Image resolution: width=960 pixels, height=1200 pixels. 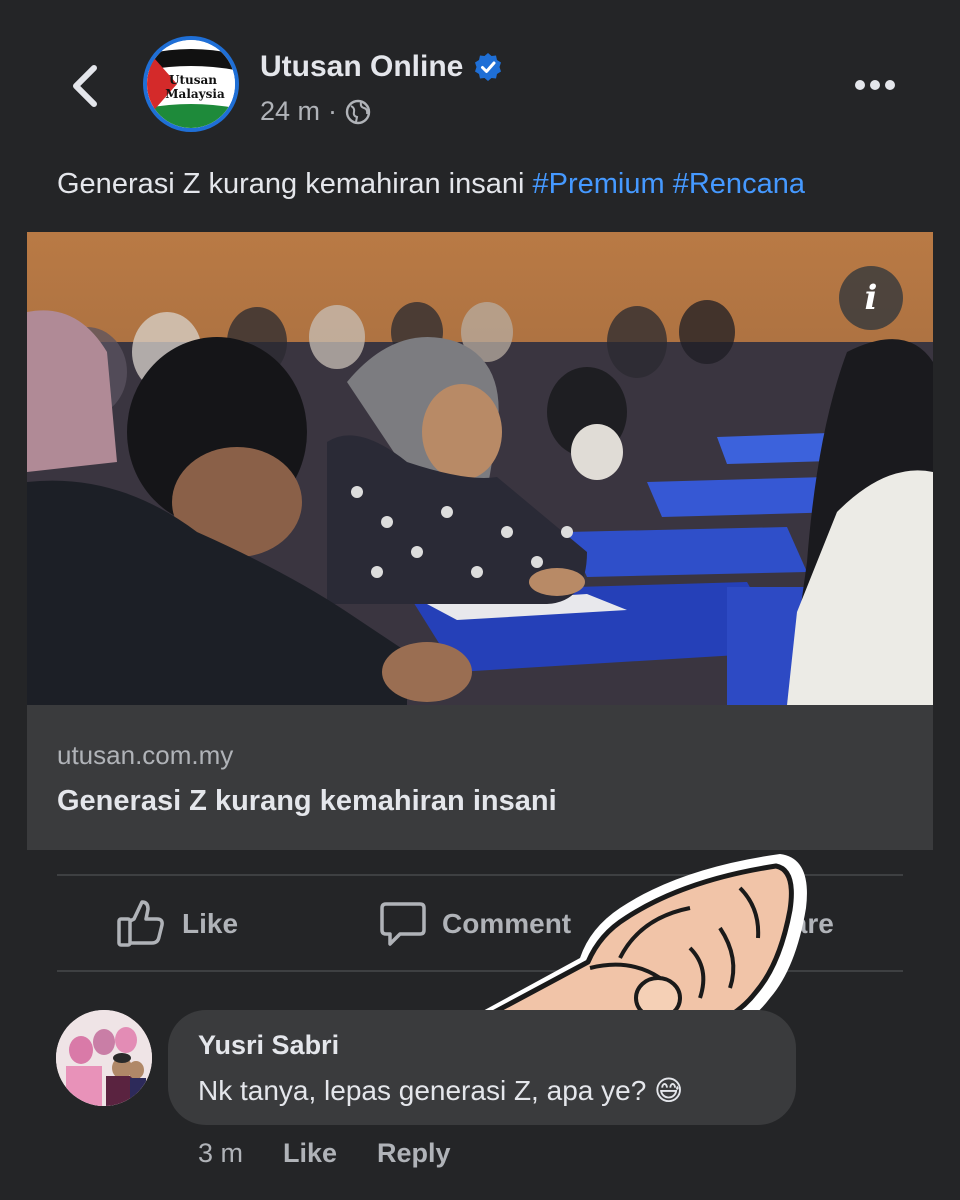 What do you see at coordinates (362, 66) in the screenshot?
I see `page-name-label: Utusan Online` at bounding box center [362, 66].